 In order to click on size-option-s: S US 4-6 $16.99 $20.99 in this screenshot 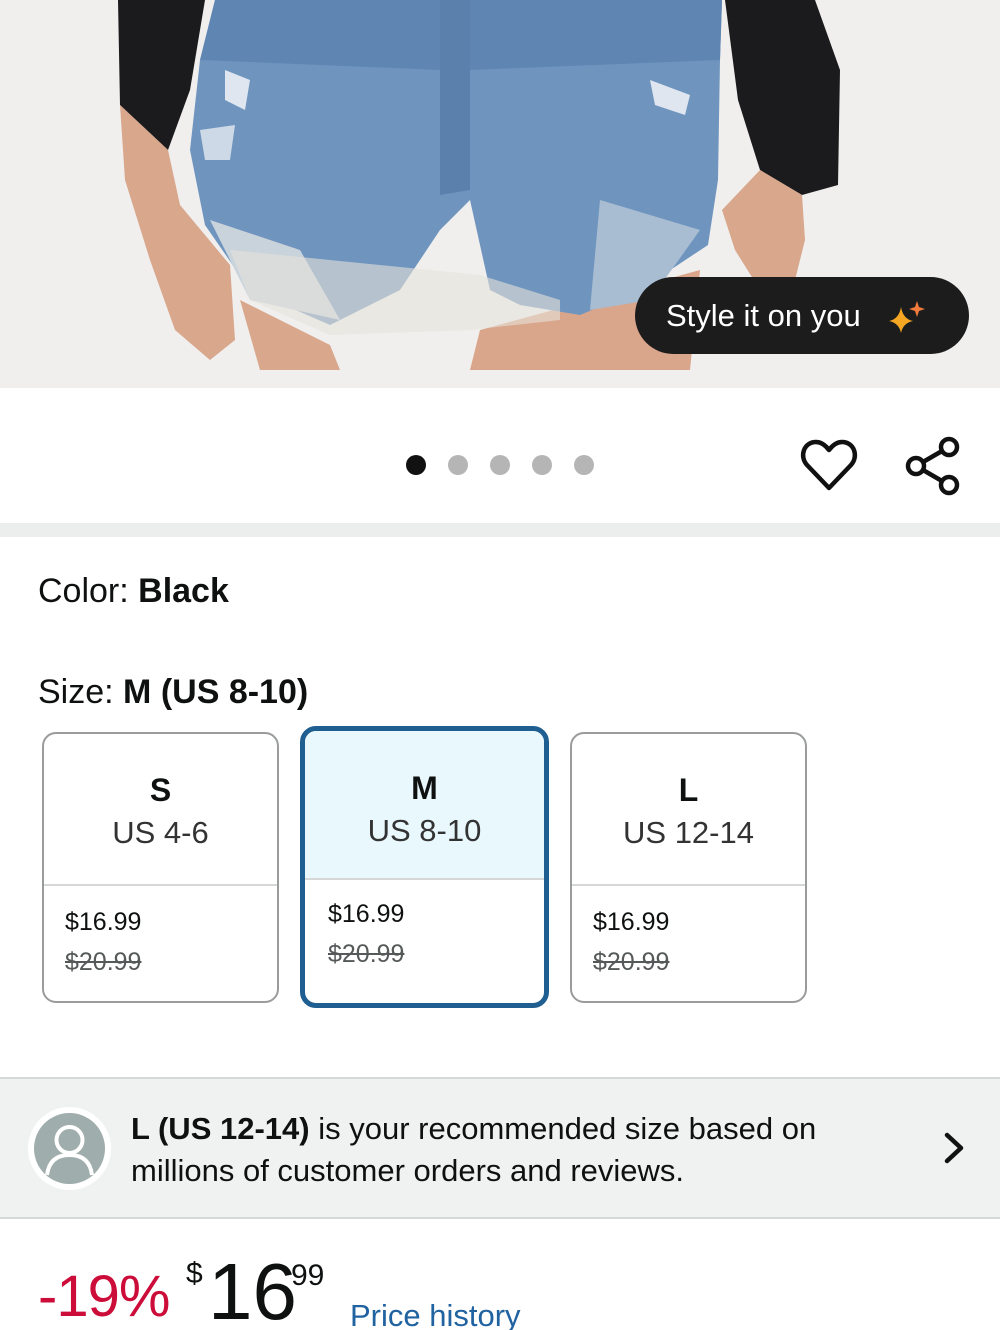, I will do `click(160, 867)`.